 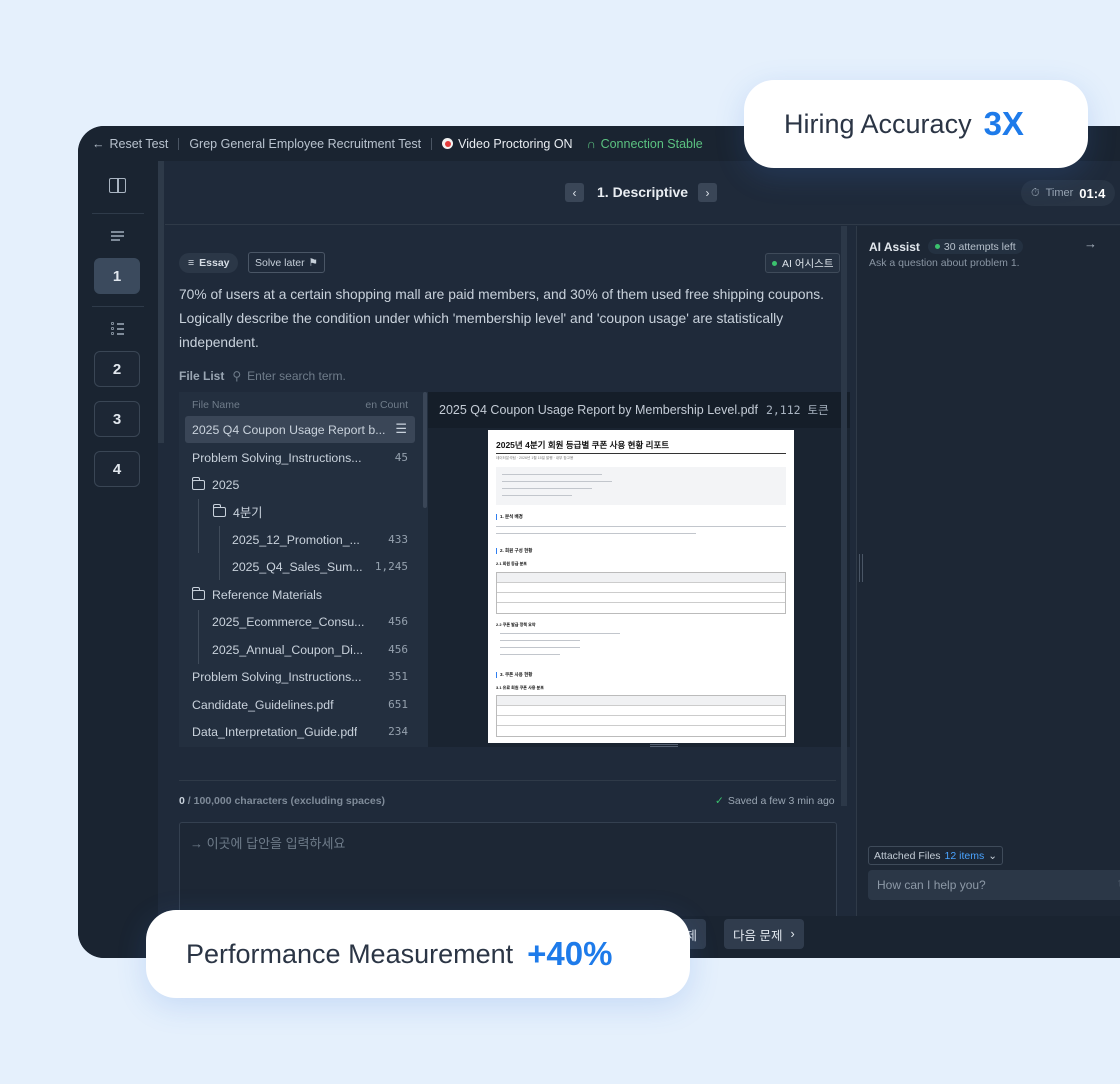 What do you see at coordinates (300, 676) in the screenshot?
I see `file-row: Problem Solving_Instructions... 351` at bounding box center [300, 676].